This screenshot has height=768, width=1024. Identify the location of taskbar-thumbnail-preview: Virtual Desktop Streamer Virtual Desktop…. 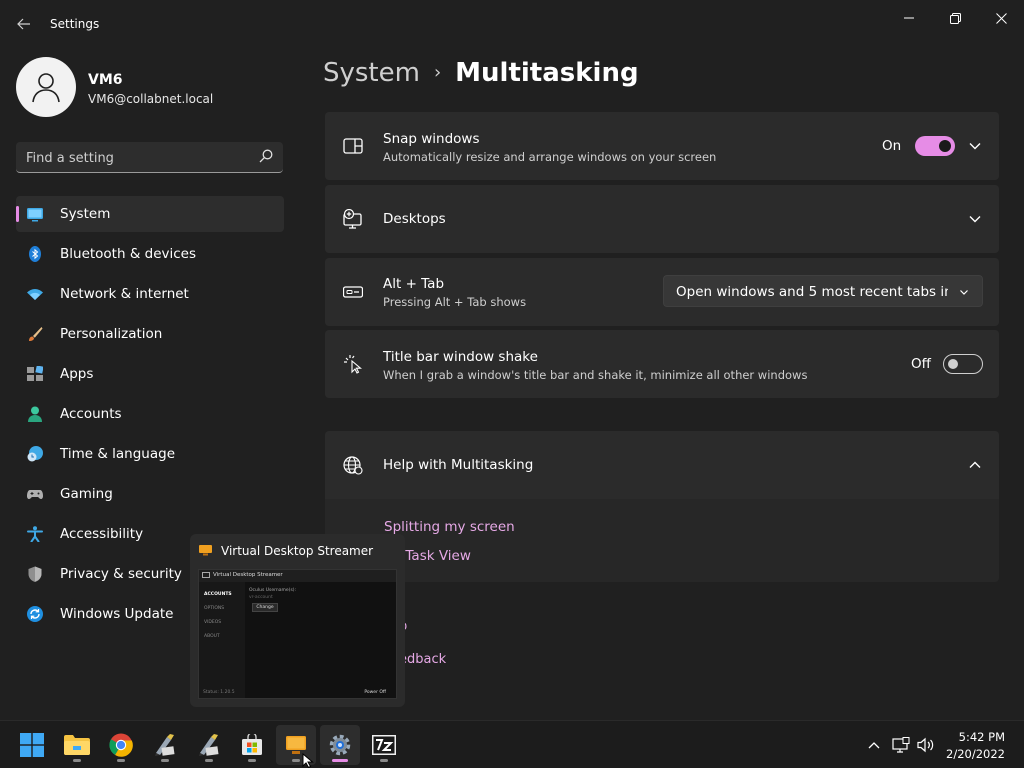
(297, 620).